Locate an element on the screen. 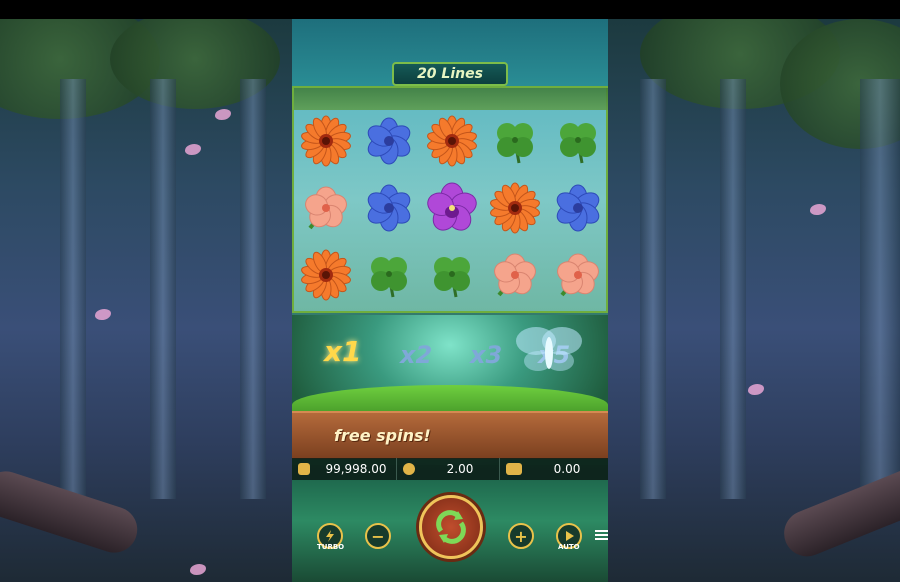 The height and width of the screenshot is (582, 900). control-panel: TURBO − + AUTO is located at coordinates (450, 531).